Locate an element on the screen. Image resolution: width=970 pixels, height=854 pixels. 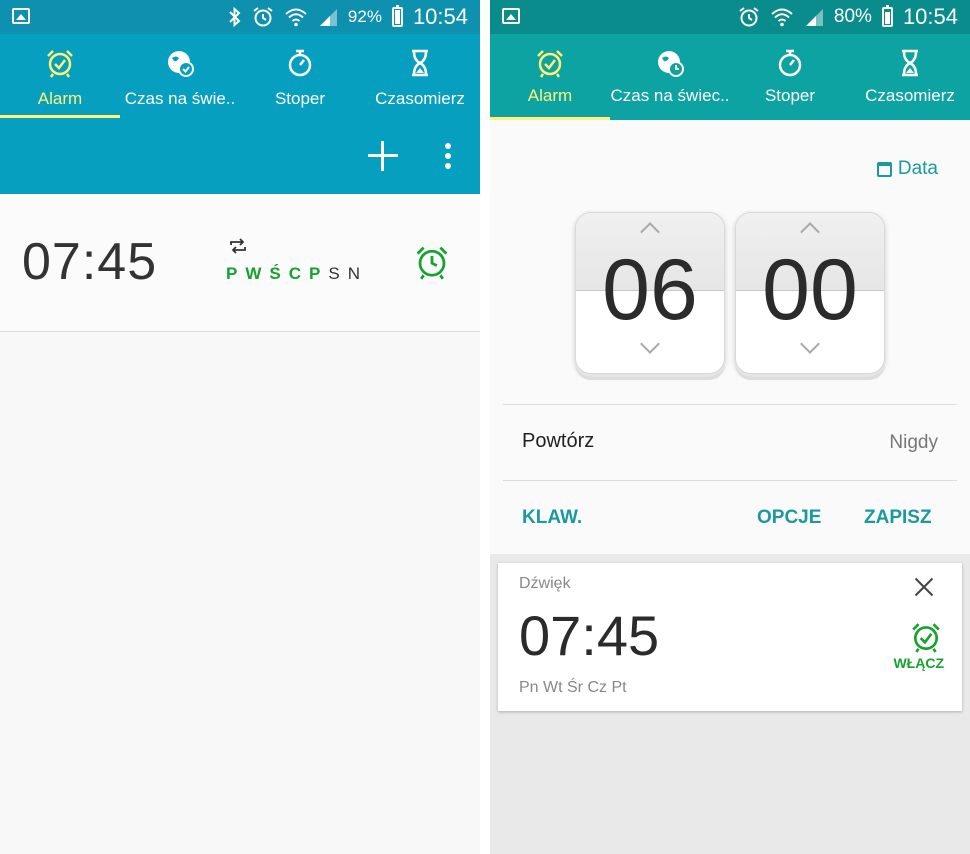
minute-value: 00 is located at coordinates (810, 290).